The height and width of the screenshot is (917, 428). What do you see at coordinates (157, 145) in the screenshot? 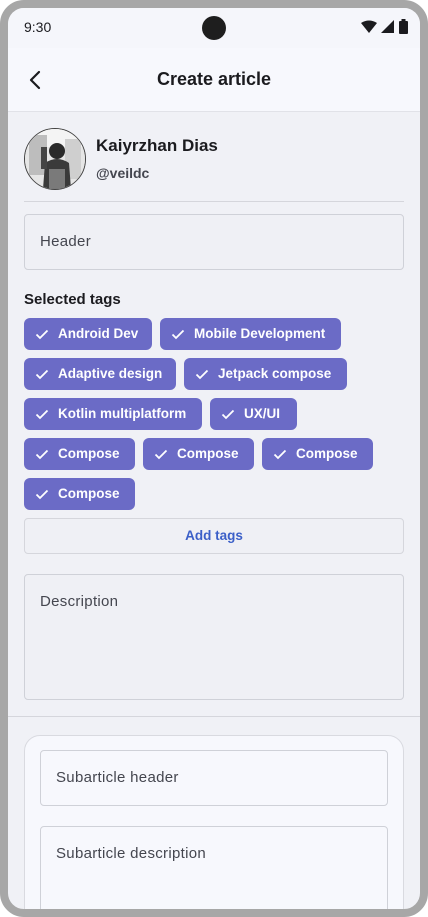
I see `author-name: Kaiyrzhan Dias` at bounding box center [157, 145].